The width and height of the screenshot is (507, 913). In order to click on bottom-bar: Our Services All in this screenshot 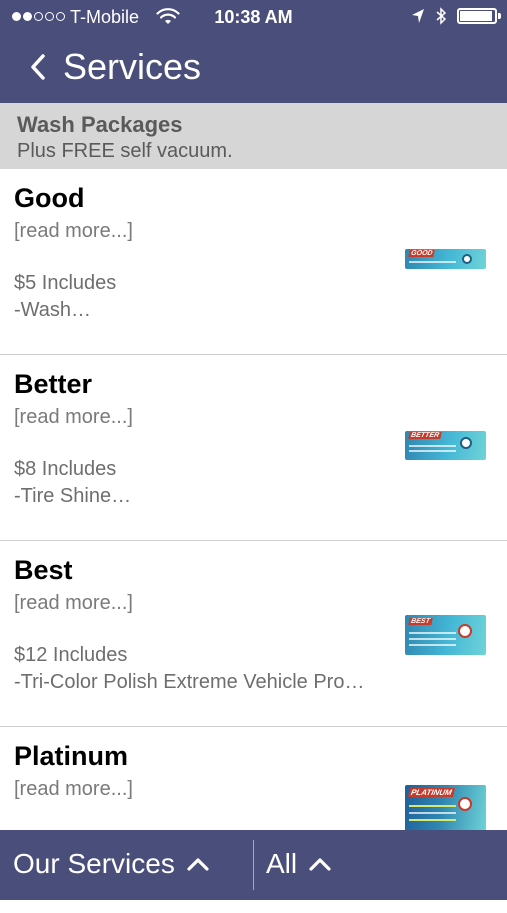, I will do `click(253, 865)`.